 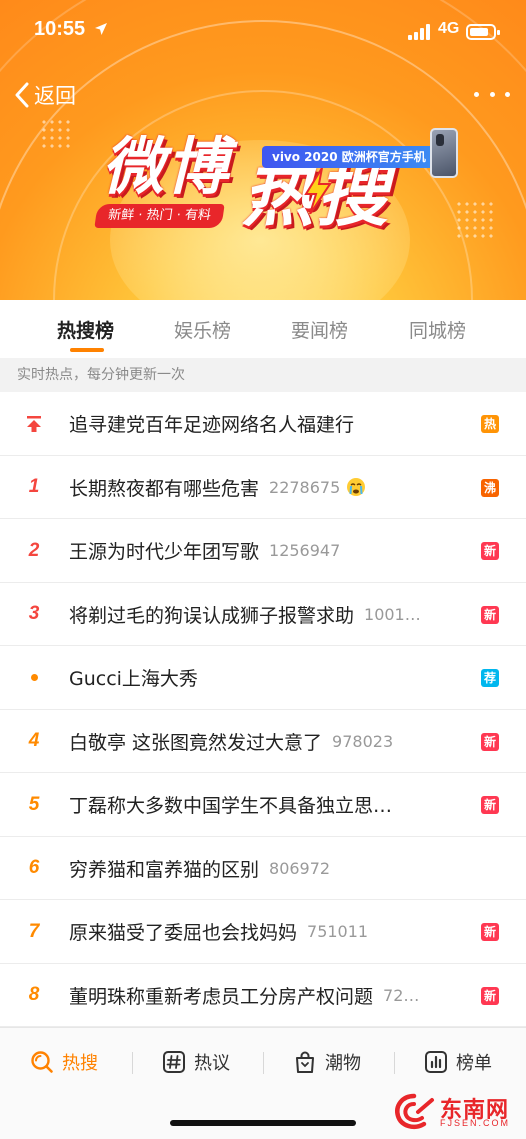 What do you see at coordinates (159, 216) in the screenshot?
I see `banner-tagline: 新鲜 · 热门 · 有料` at bounding box center [159, 216].